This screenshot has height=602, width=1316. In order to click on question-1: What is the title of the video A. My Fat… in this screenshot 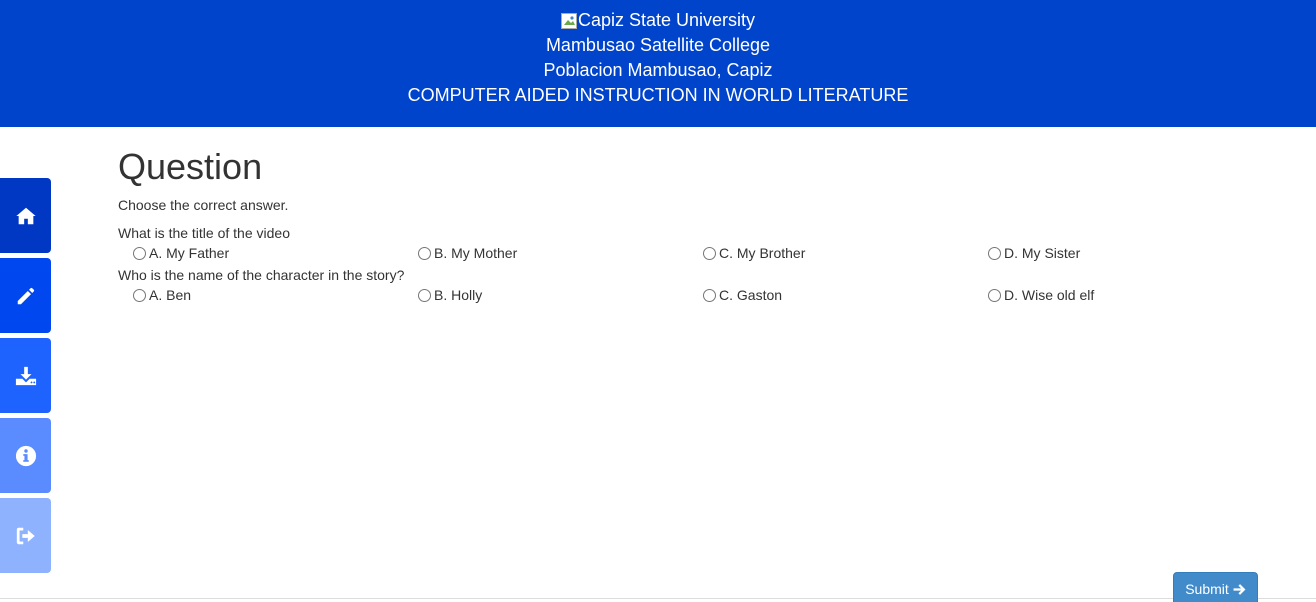, I will do `click(703, 244)`.